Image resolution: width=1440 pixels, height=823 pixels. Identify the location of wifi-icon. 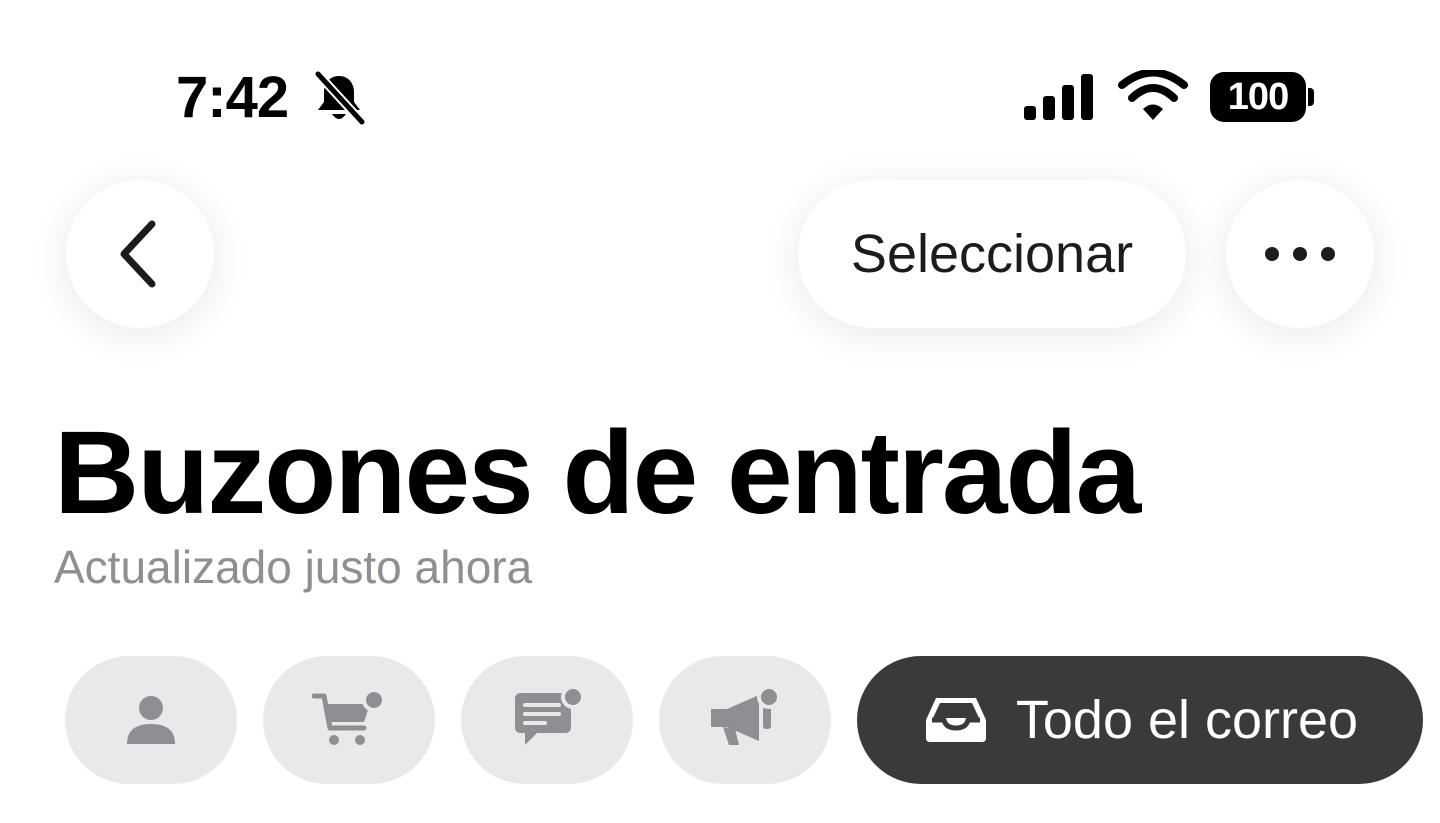
(1153, 95).